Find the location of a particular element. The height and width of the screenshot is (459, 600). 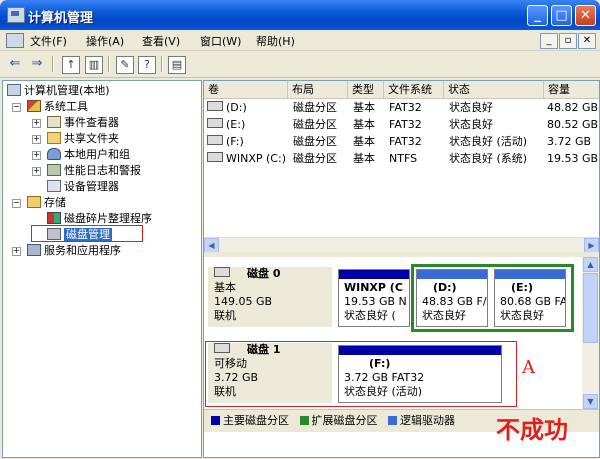

services-icon is located at coordinates (34, 250).